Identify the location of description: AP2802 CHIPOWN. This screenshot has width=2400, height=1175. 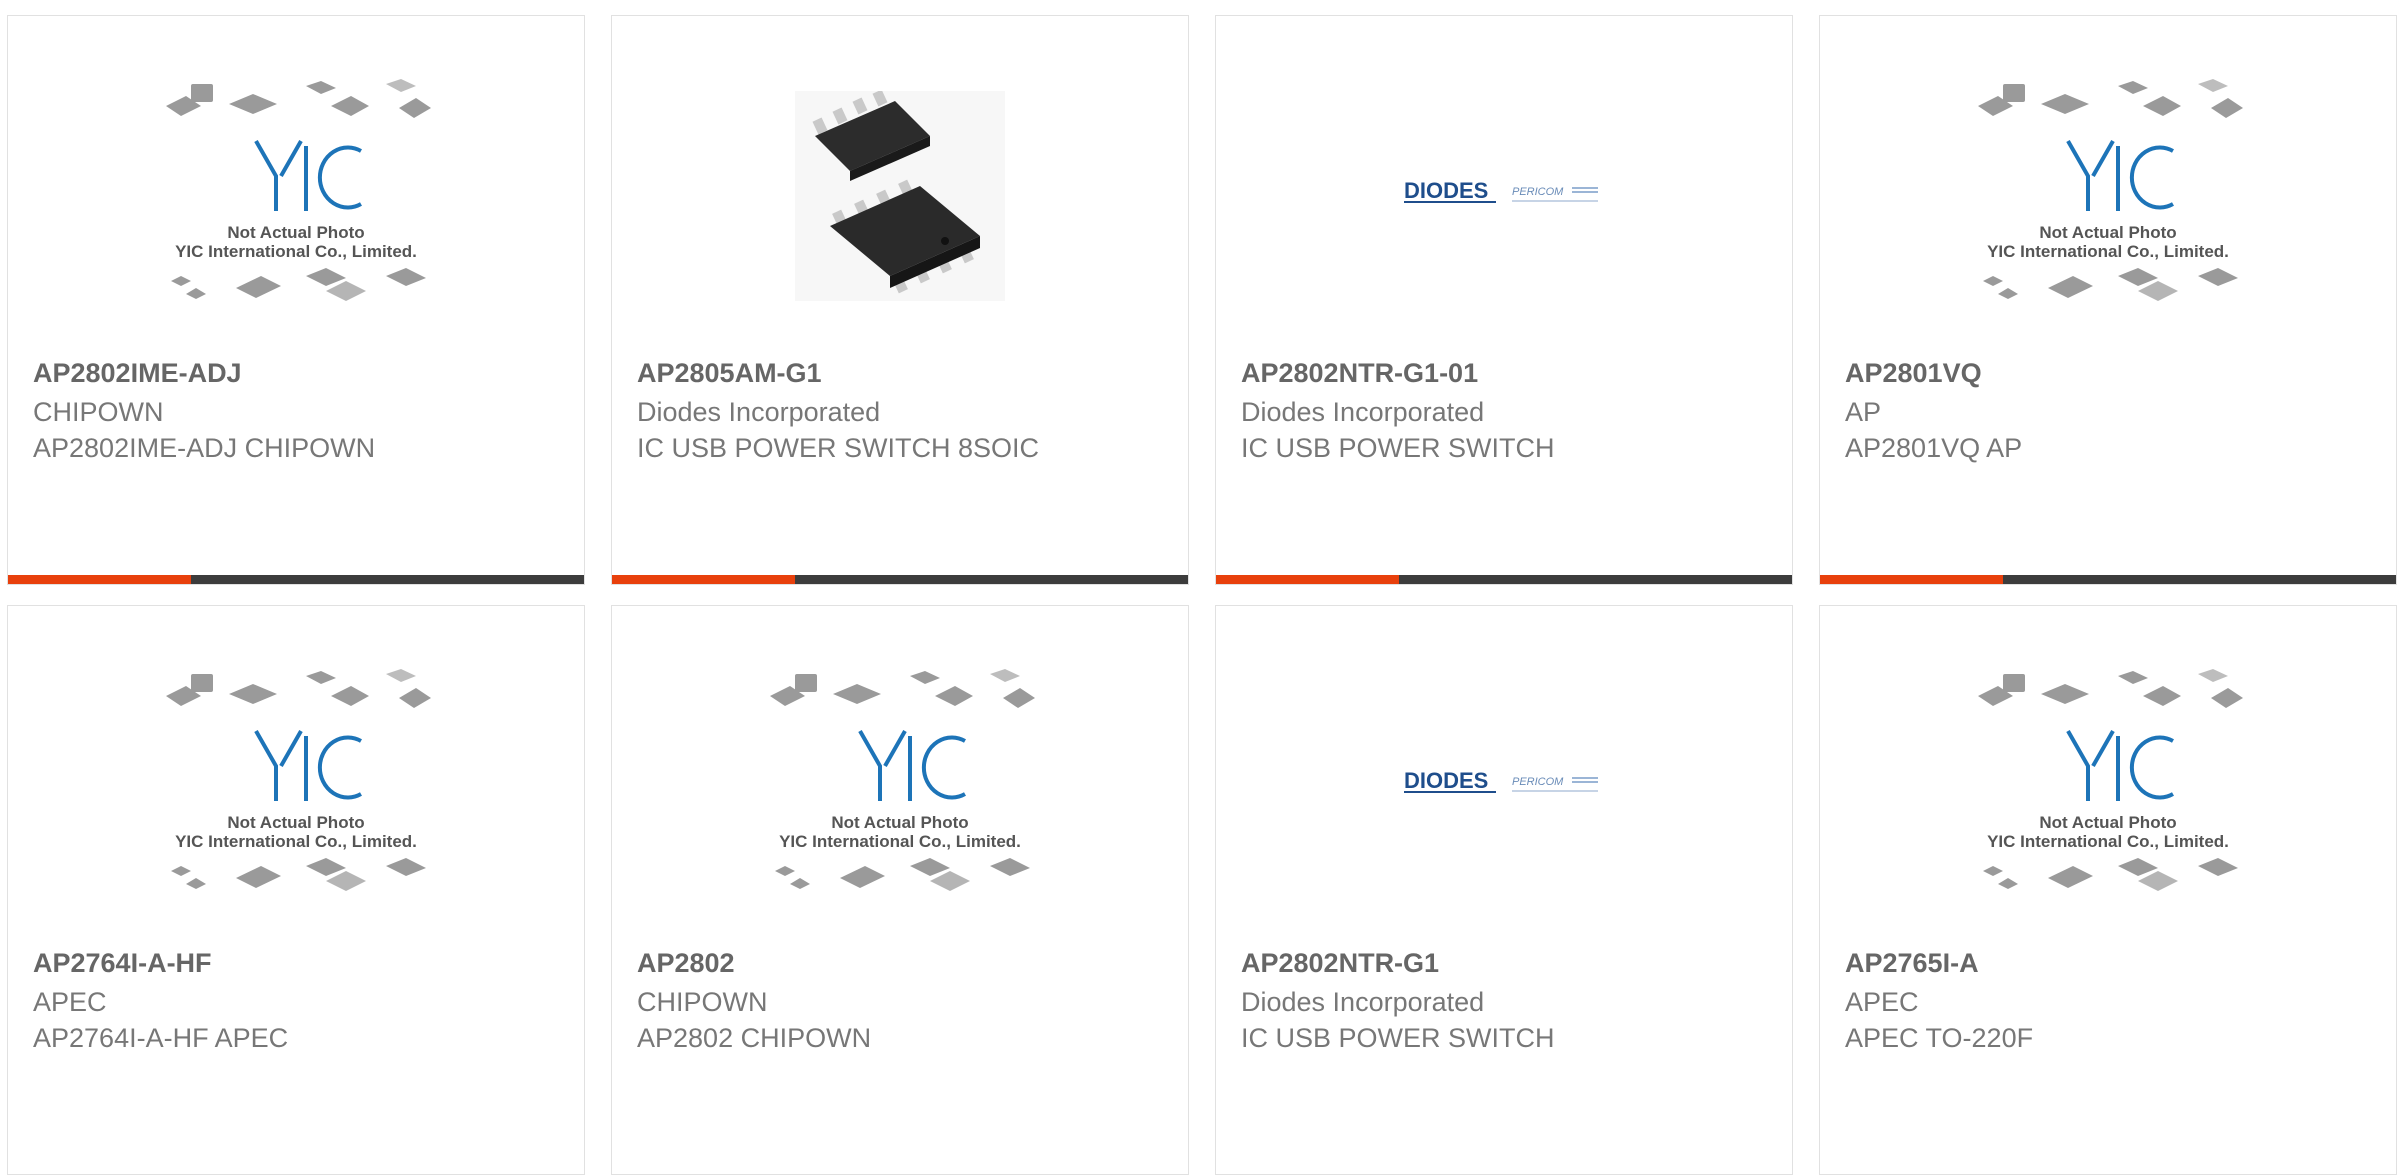
(754, 1038).